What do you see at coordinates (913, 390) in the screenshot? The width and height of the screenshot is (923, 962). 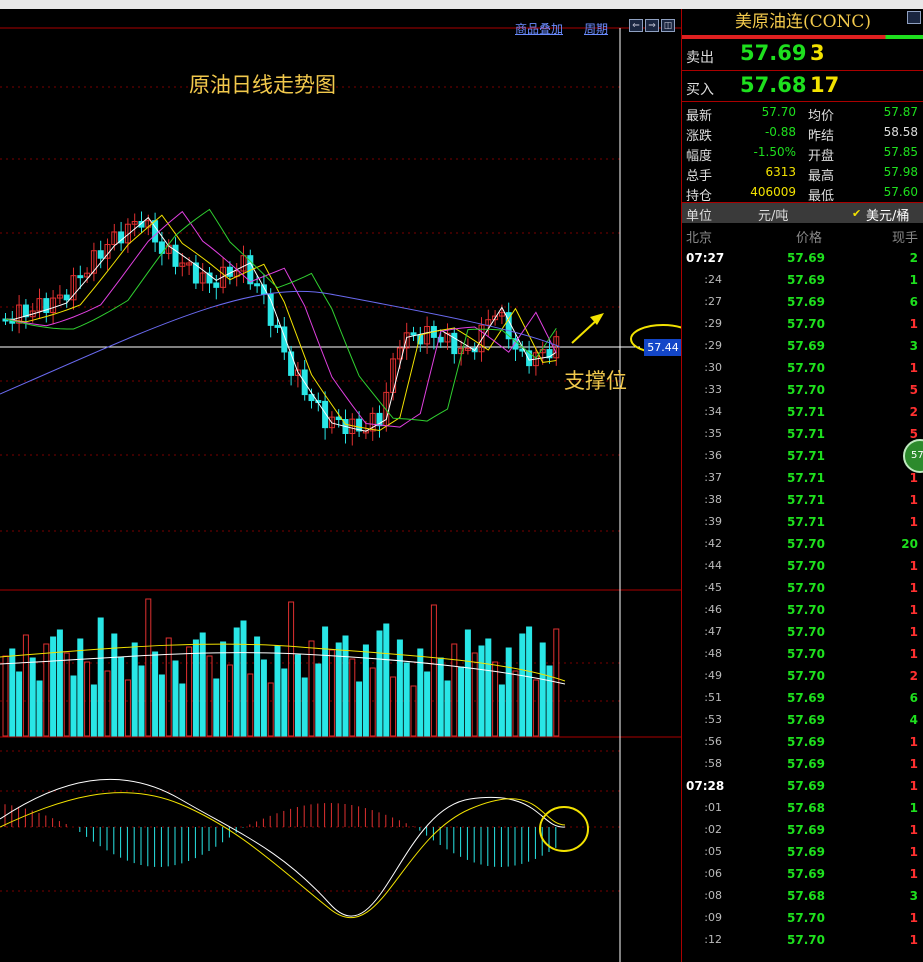 I see `tick-volume: 5` at bounding box center [913, 390].